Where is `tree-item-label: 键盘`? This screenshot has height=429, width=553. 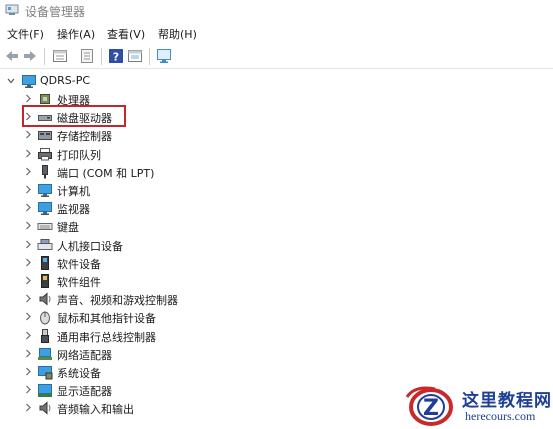
tree-item-label: 键盘 is located at coordinates (68, 228).